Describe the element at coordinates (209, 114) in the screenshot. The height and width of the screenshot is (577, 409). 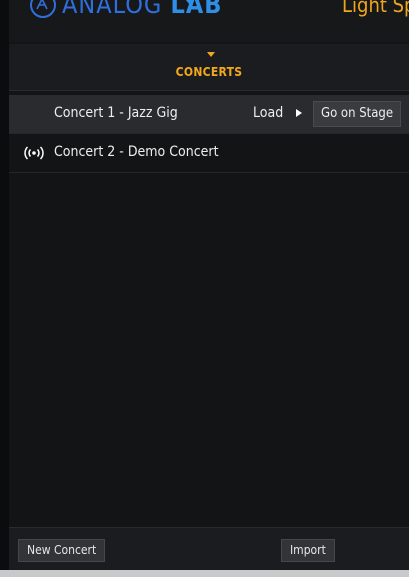
I see `concert-row-1: Concert 1 - Jazz Gig Load Go on Stage` at that location.